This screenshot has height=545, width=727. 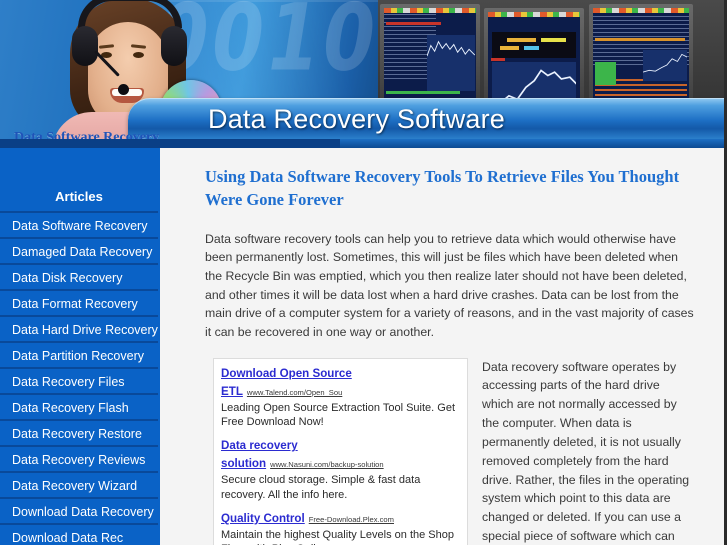 I want to click on sidebar-item-data-recovery-flash: Data Recovery Flash, so click(x=79, y=408).